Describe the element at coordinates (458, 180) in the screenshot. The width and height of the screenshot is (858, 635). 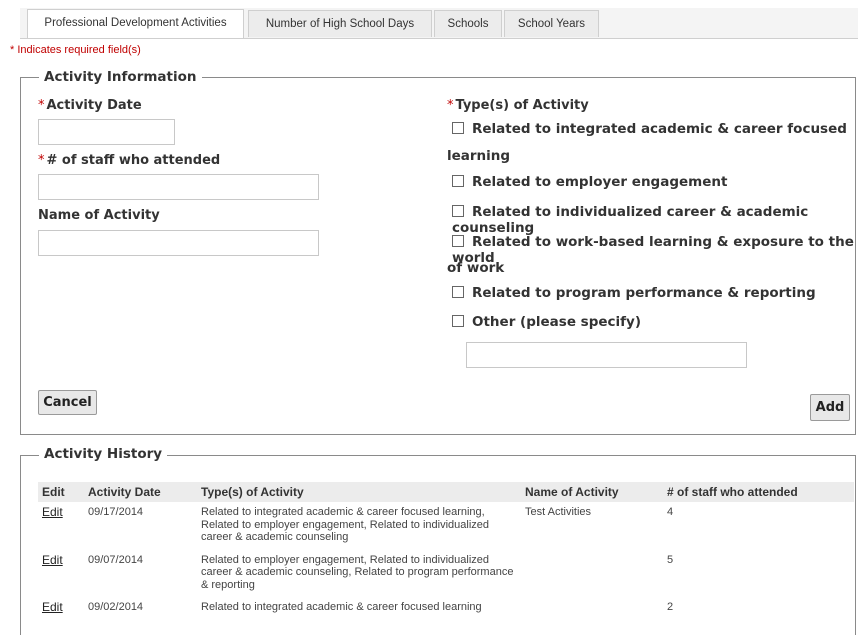
I see `checkbox-employer-engagement` at that location.